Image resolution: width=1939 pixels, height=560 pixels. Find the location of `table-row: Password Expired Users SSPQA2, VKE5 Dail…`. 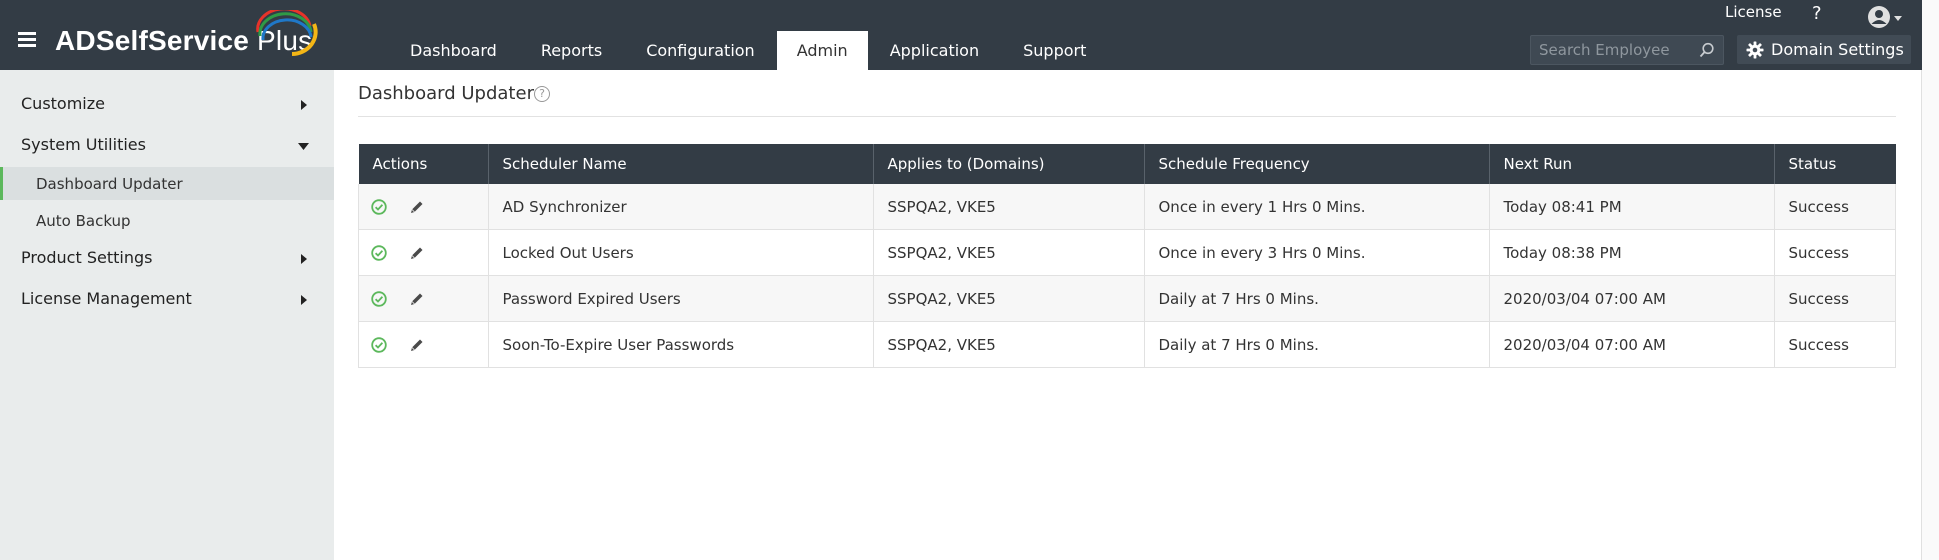

table-row: Password Expired Users SSPQA2, VKE5 Dail… is located at coordinates (1127, 298).